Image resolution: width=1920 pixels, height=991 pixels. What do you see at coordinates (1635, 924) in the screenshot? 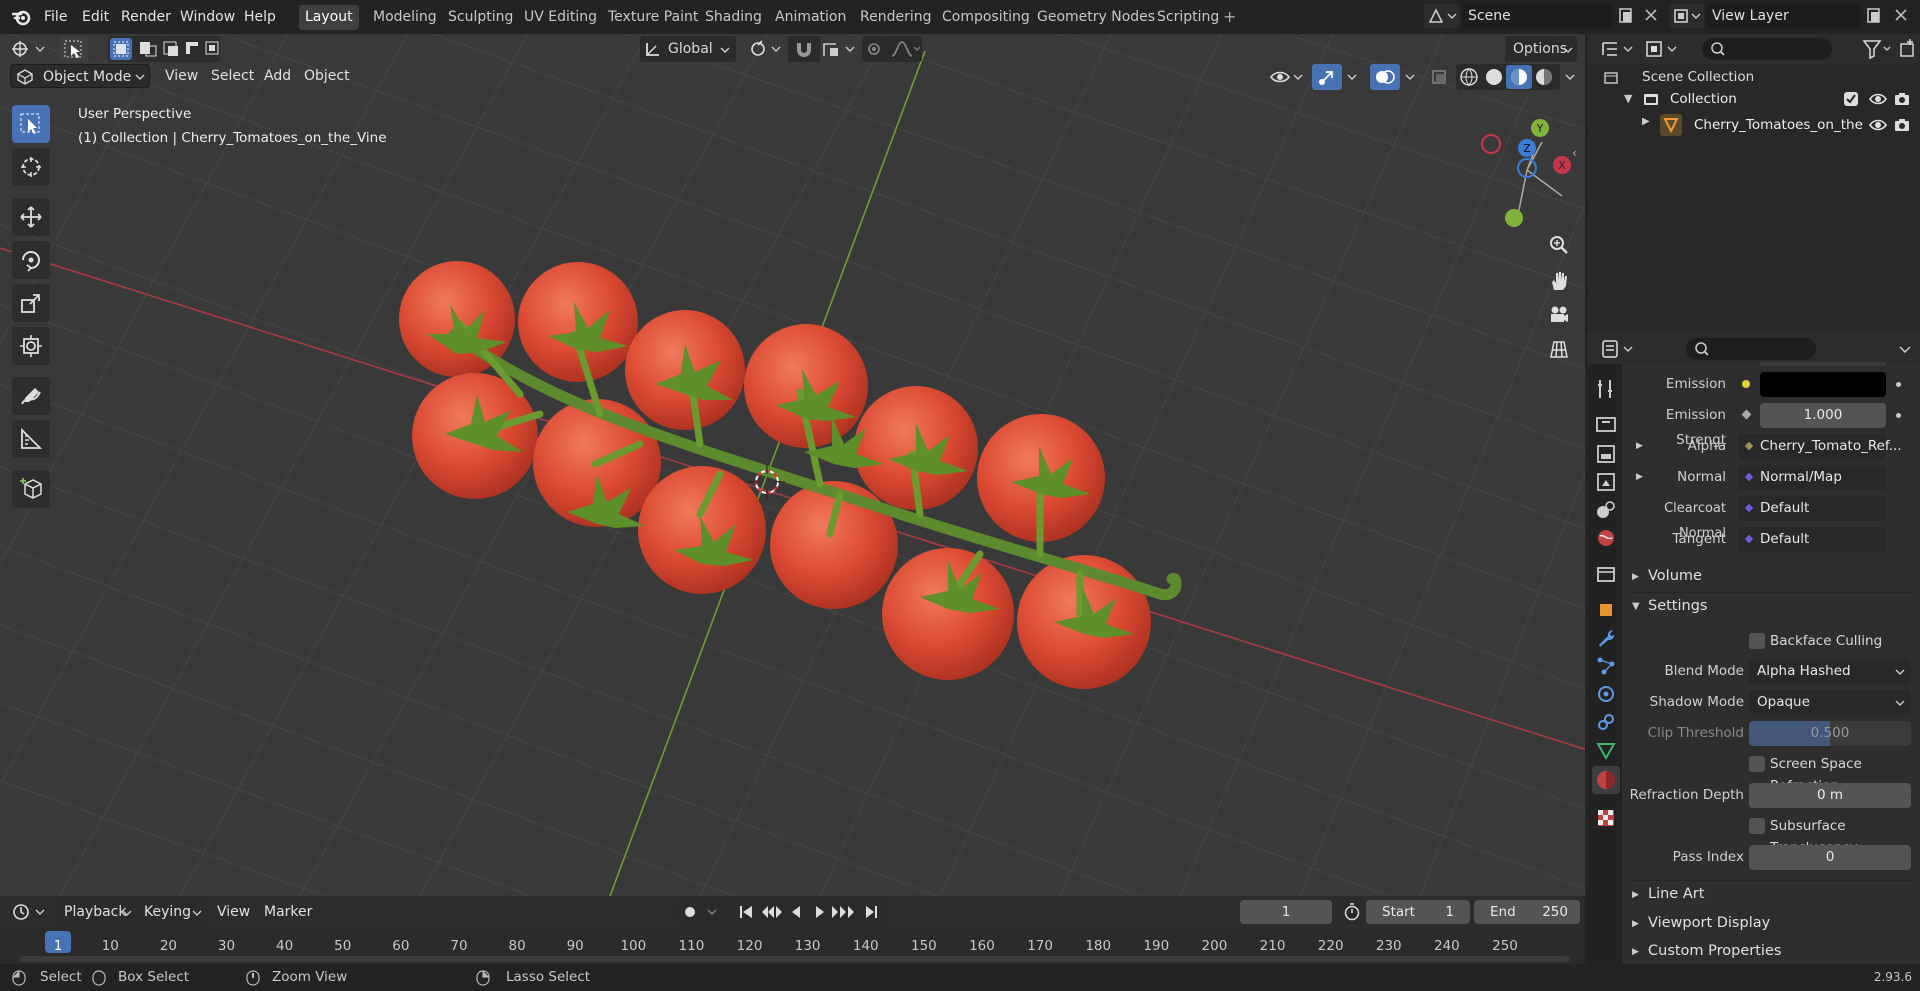
I see `viewport-display-expand-chevron-icon: ▶` at bounding box center [1635, 924].